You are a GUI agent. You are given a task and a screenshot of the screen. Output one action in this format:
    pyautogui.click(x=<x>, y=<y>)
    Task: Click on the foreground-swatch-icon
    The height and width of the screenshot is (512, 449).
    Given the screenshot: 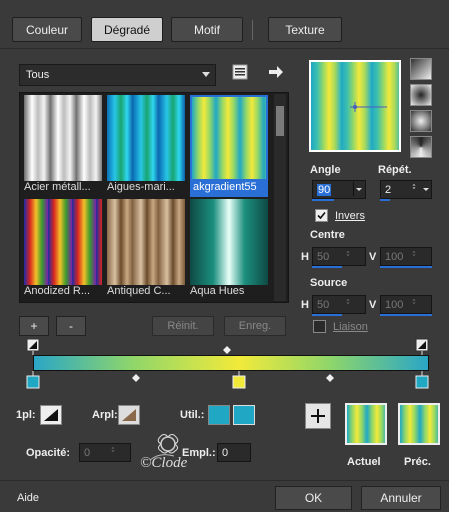 What is the action you would take?
    pyautogui.click(x=51, y=415)
    